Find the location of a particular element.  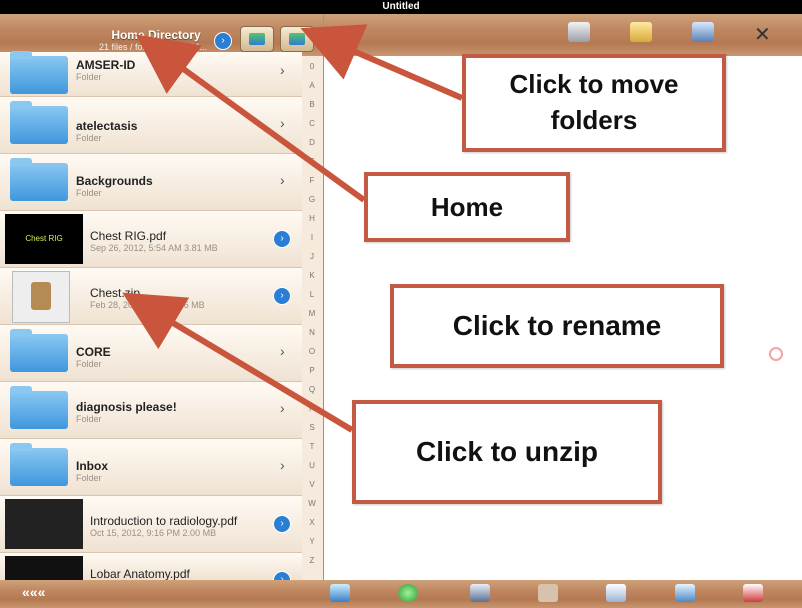

callout-rename: Click to rename is located at coordinates (557, 326).